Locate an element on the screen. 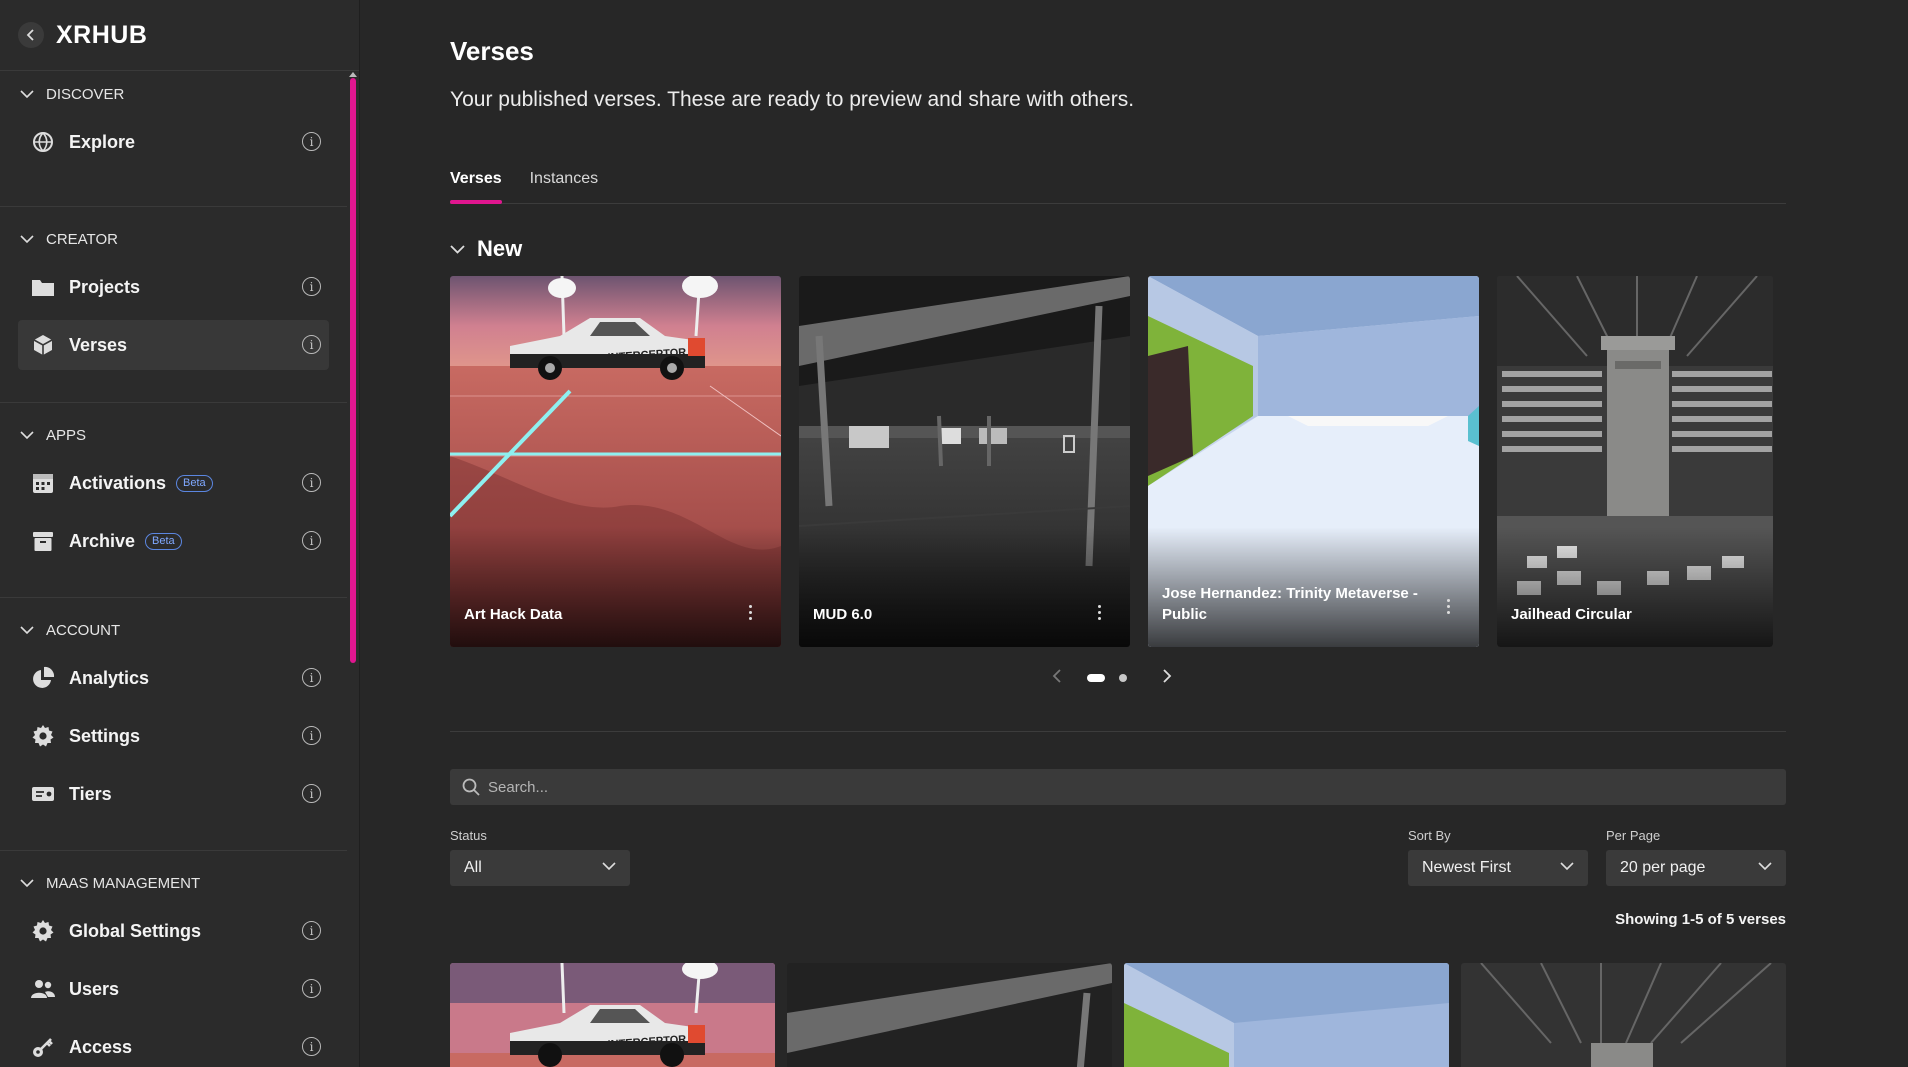 The image size is (1908, 1067). verse-card-title: Art Hack Data is located at coordinates (513, 614).